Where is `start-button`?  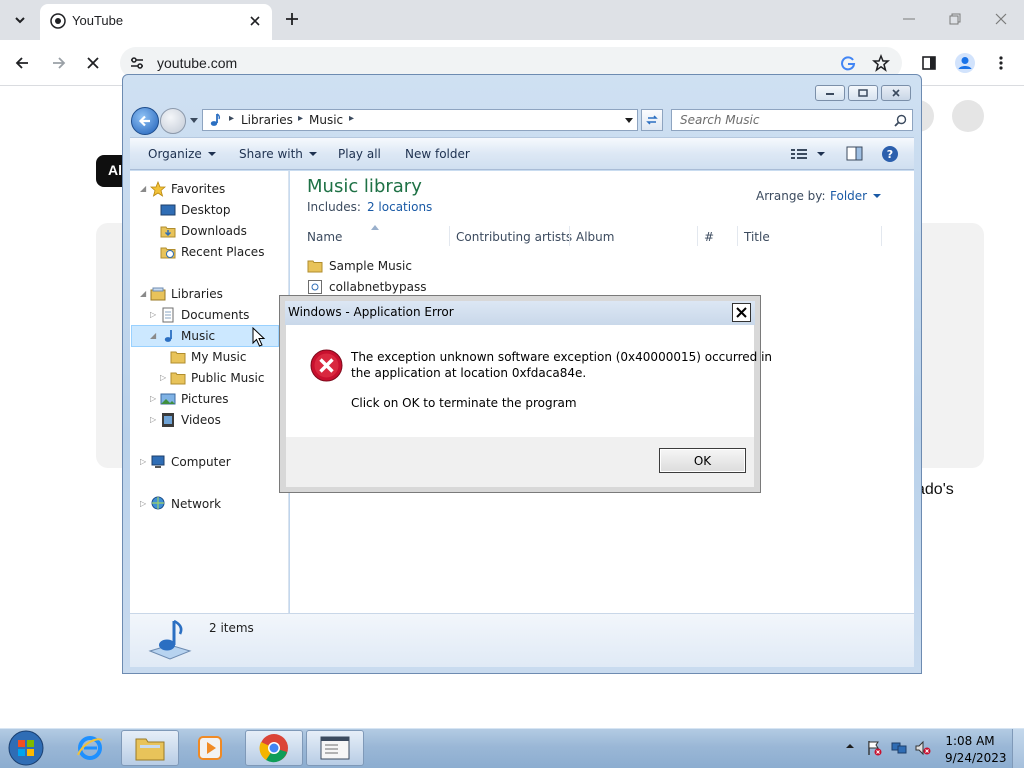
start-button is located at coordinates (26, 748).